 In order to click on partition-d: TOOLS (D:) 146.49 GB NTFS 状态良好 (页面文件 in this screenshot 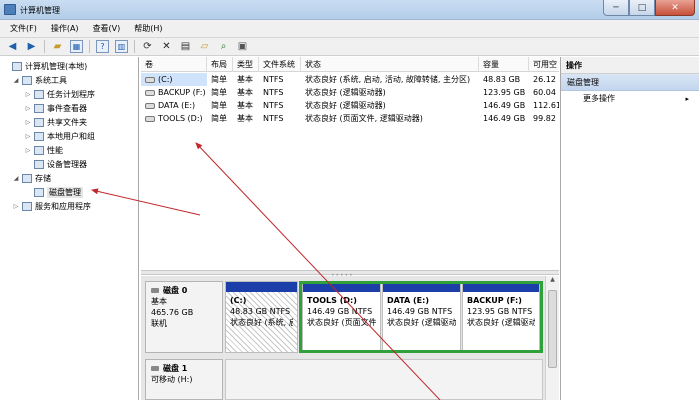, I will do `click(341, 317)`.